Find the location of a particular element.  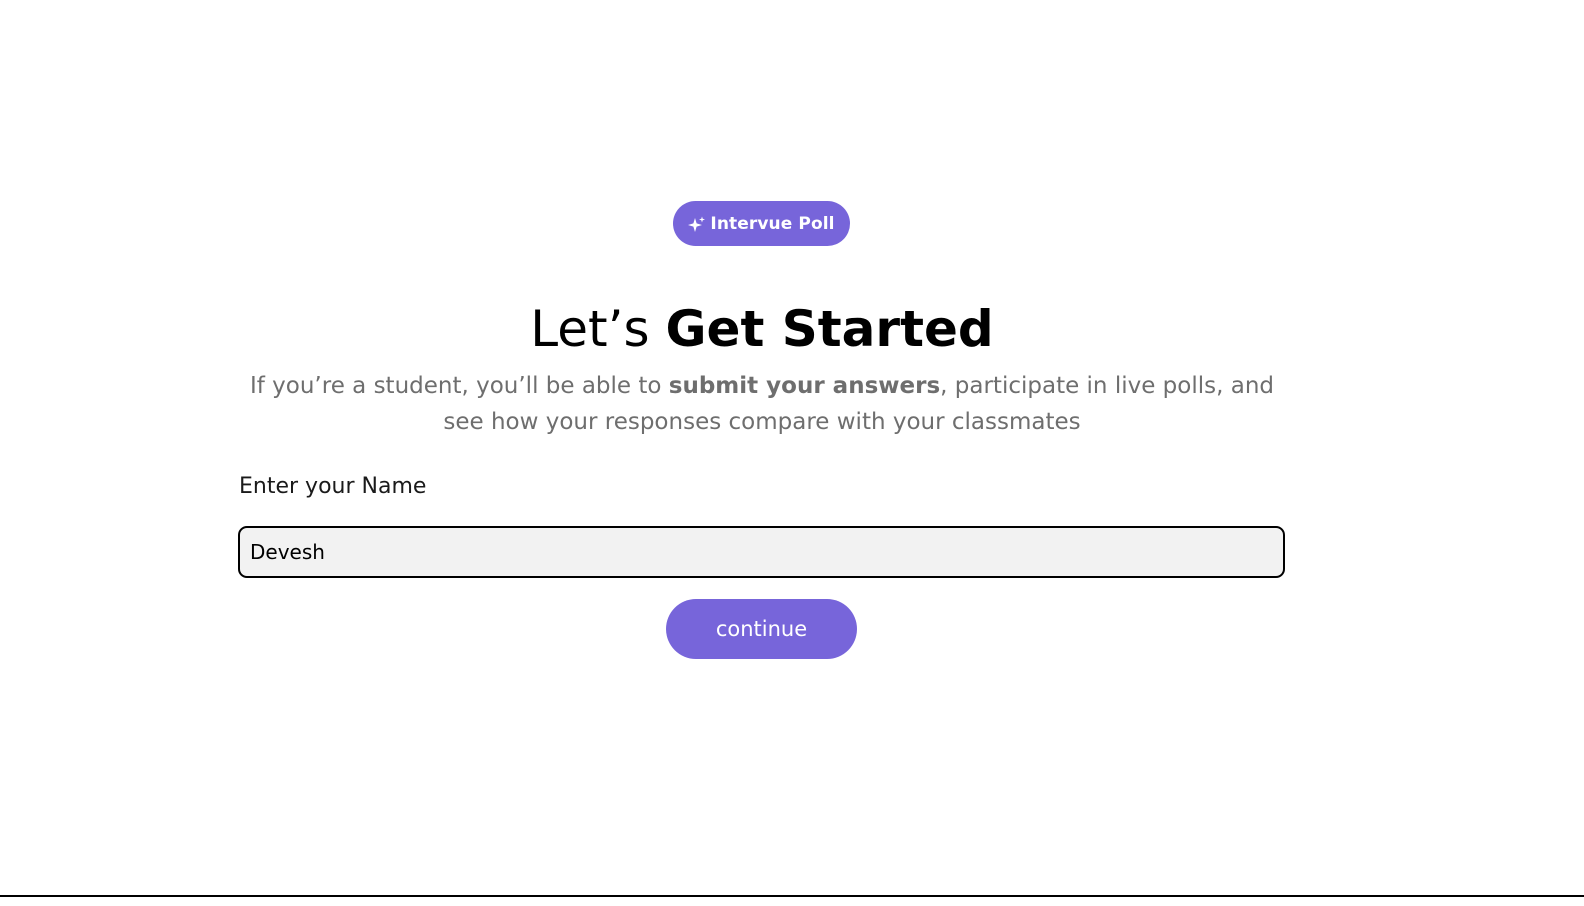

sparkle-icon is located at coordinates (697, 225).